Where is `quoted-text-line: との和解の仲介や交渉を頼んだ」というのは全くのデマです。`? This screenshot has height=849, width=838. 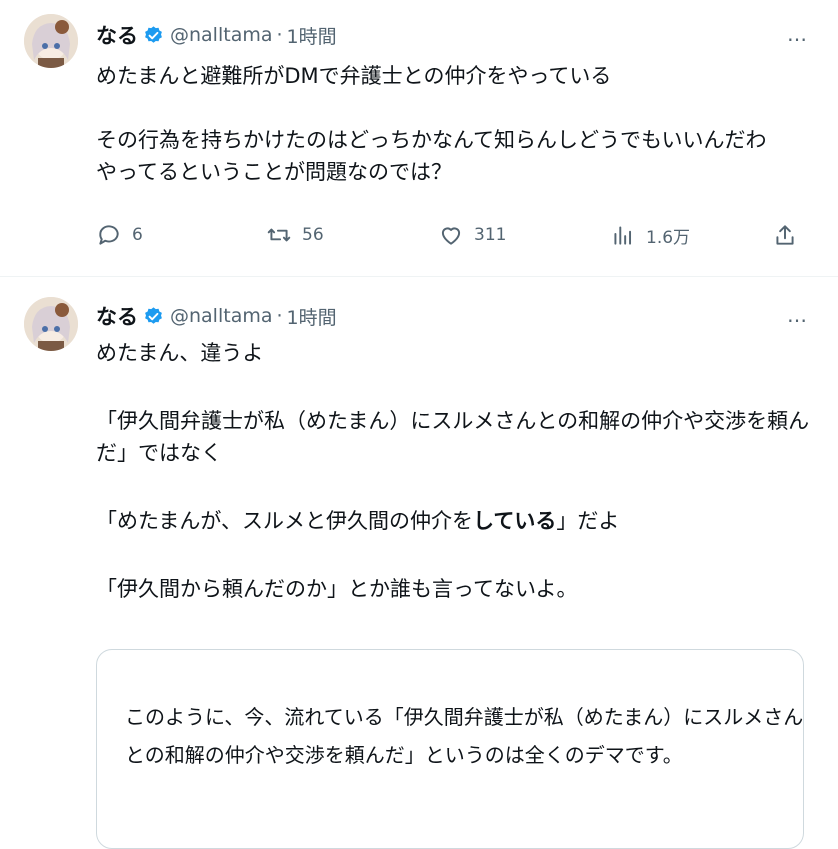 quoted-text-line: との和解の仲介や交渉を頼んだ」というのは全くのデマです。 is located at coordinates (404, 755).